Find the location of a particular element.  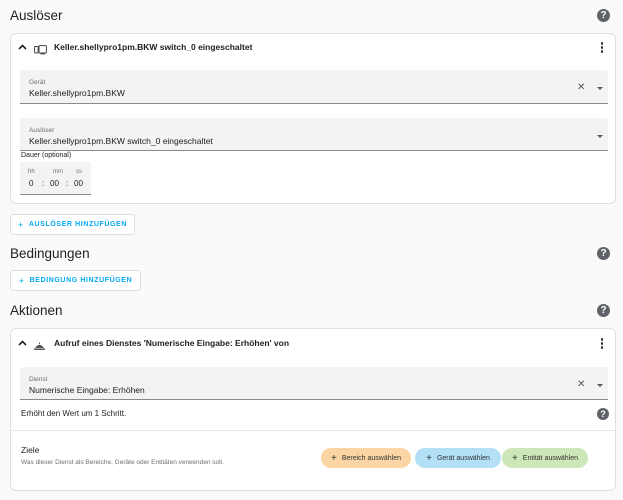

triggers-title: Auslöser is located at coordinates (36, 15).